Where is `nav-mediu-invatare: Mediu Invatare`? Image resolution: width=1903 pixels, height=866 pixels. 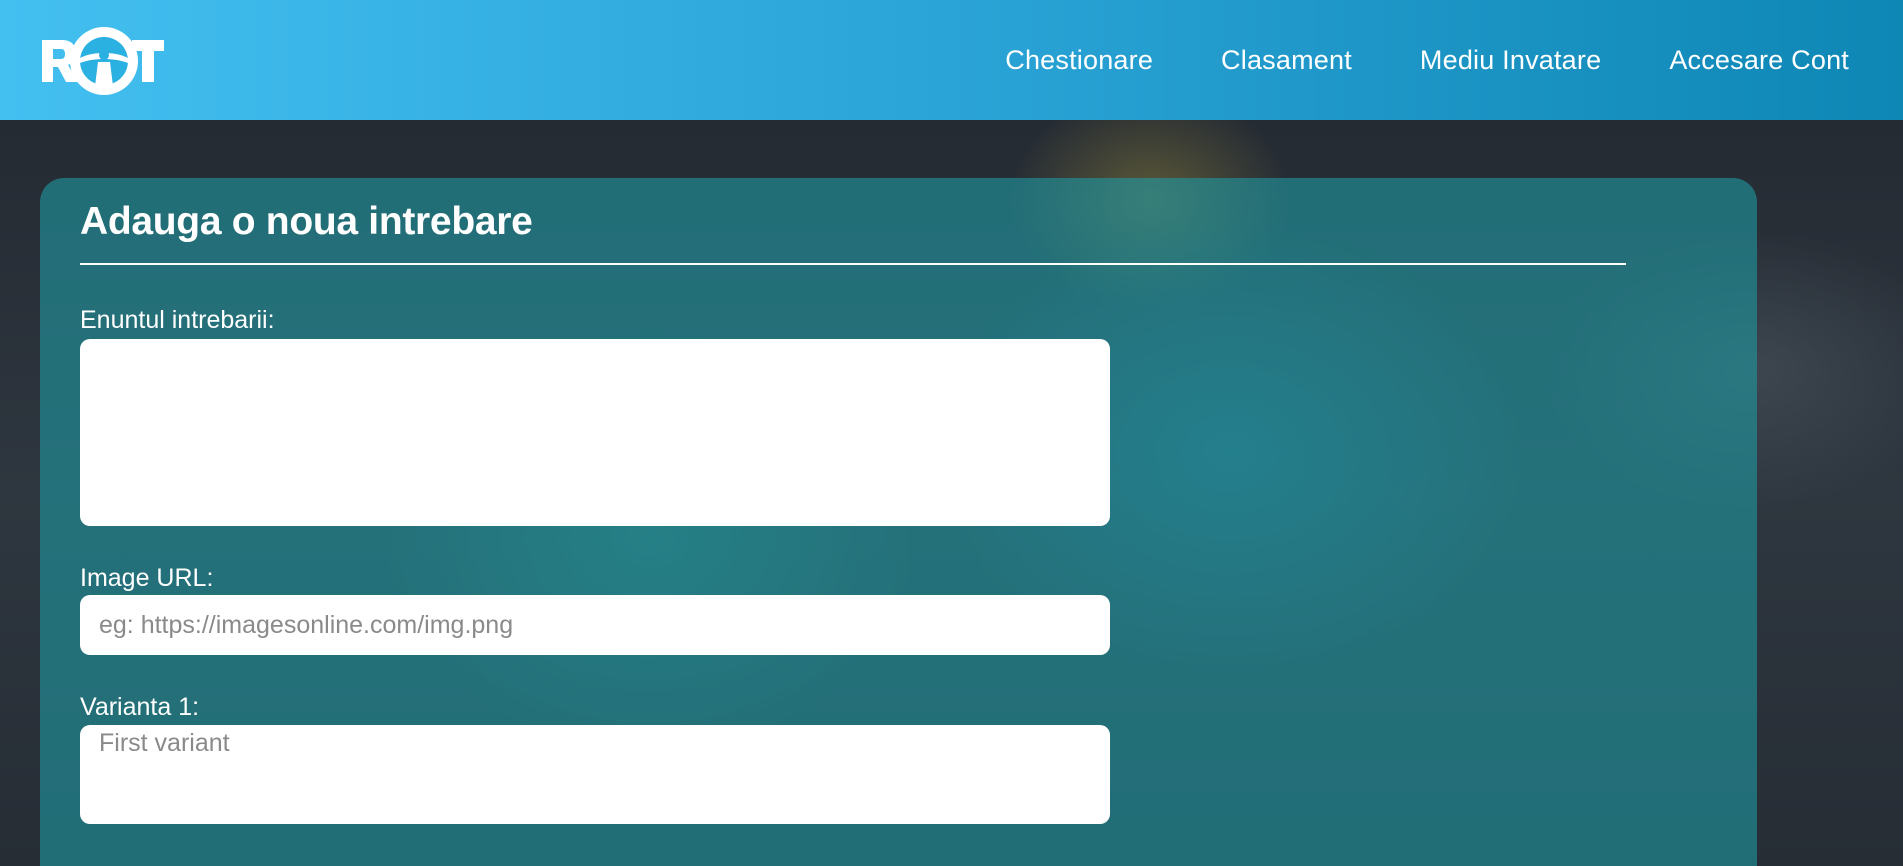
nav-mediu-invatare: Mediu Invatare is located at coordinates (1510, 60).